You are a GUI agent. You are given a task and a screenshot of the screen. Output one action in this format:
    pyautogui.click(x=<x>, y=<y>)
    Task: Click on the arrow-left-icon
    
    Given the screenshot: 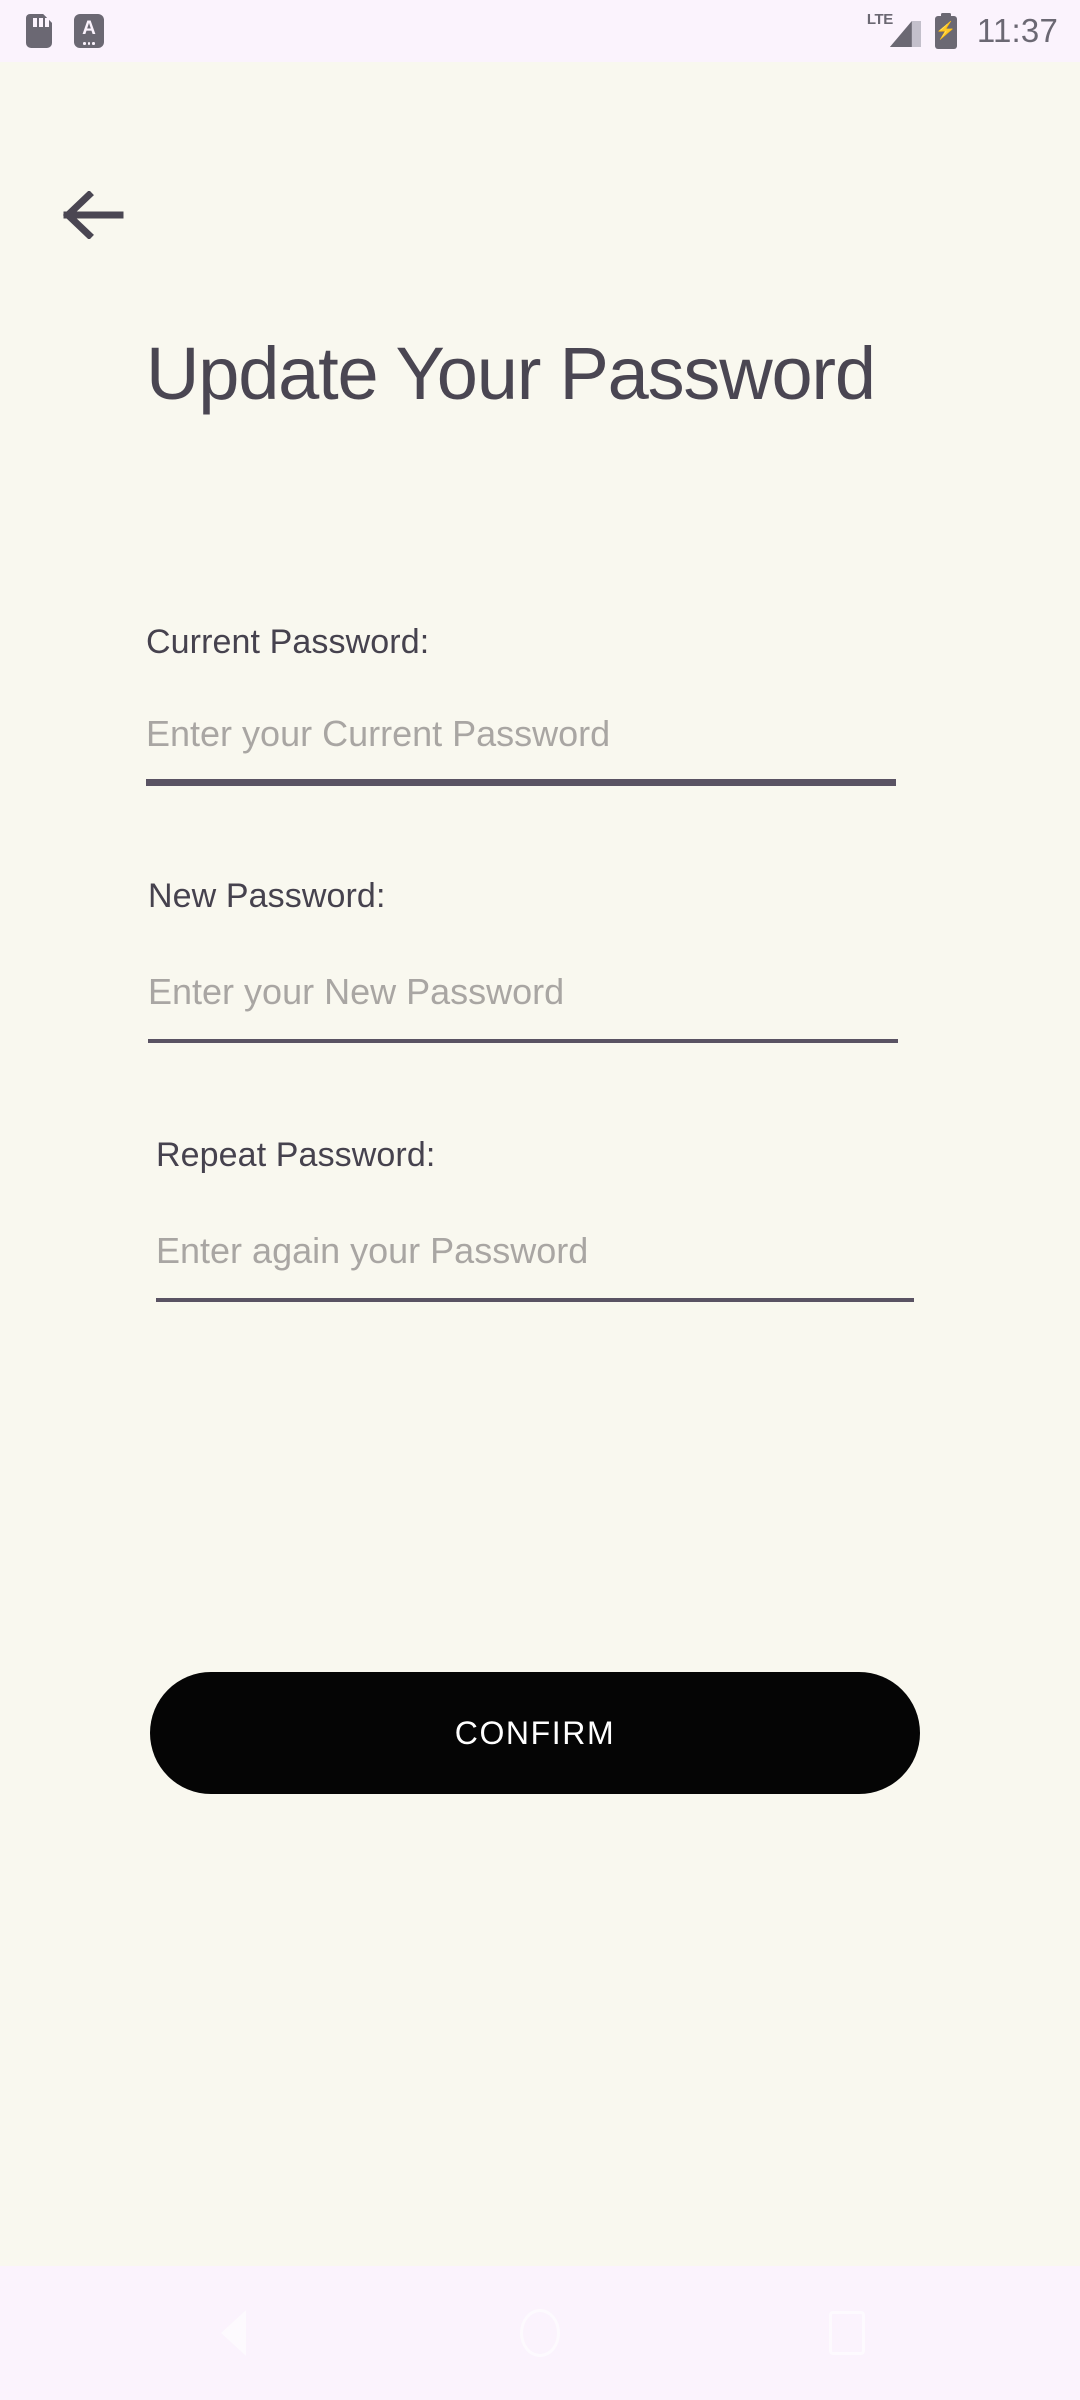 What is the action you would take?
    pyautogui.click(x=93, y=215)
    